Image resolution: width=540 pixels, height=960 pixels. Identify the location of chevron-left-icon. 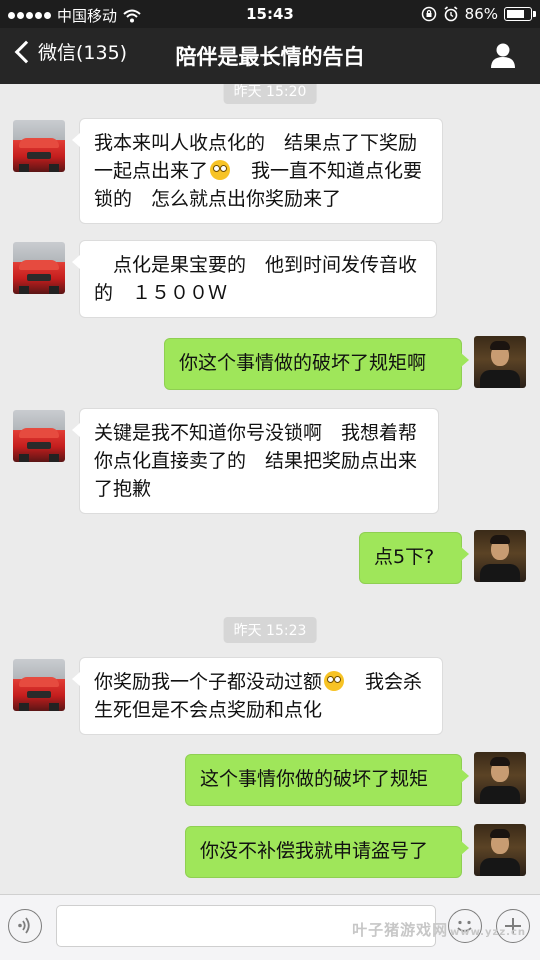
(26, 51).